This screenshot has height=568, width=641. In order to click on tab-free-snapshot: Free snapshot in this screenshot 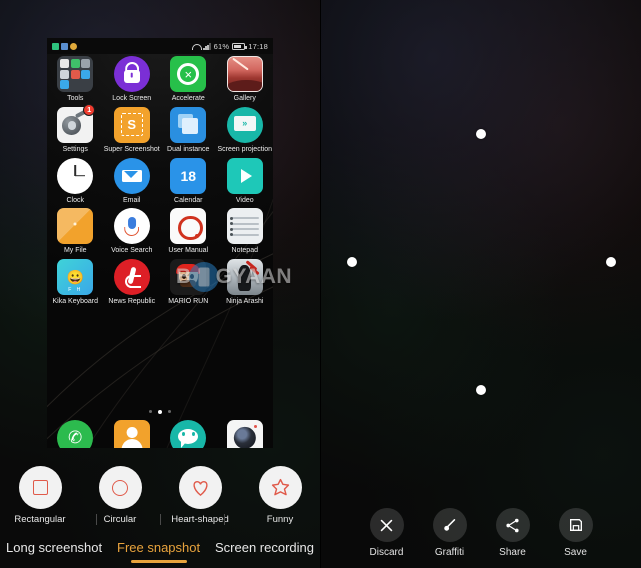, I will do `click(158, 551)`.